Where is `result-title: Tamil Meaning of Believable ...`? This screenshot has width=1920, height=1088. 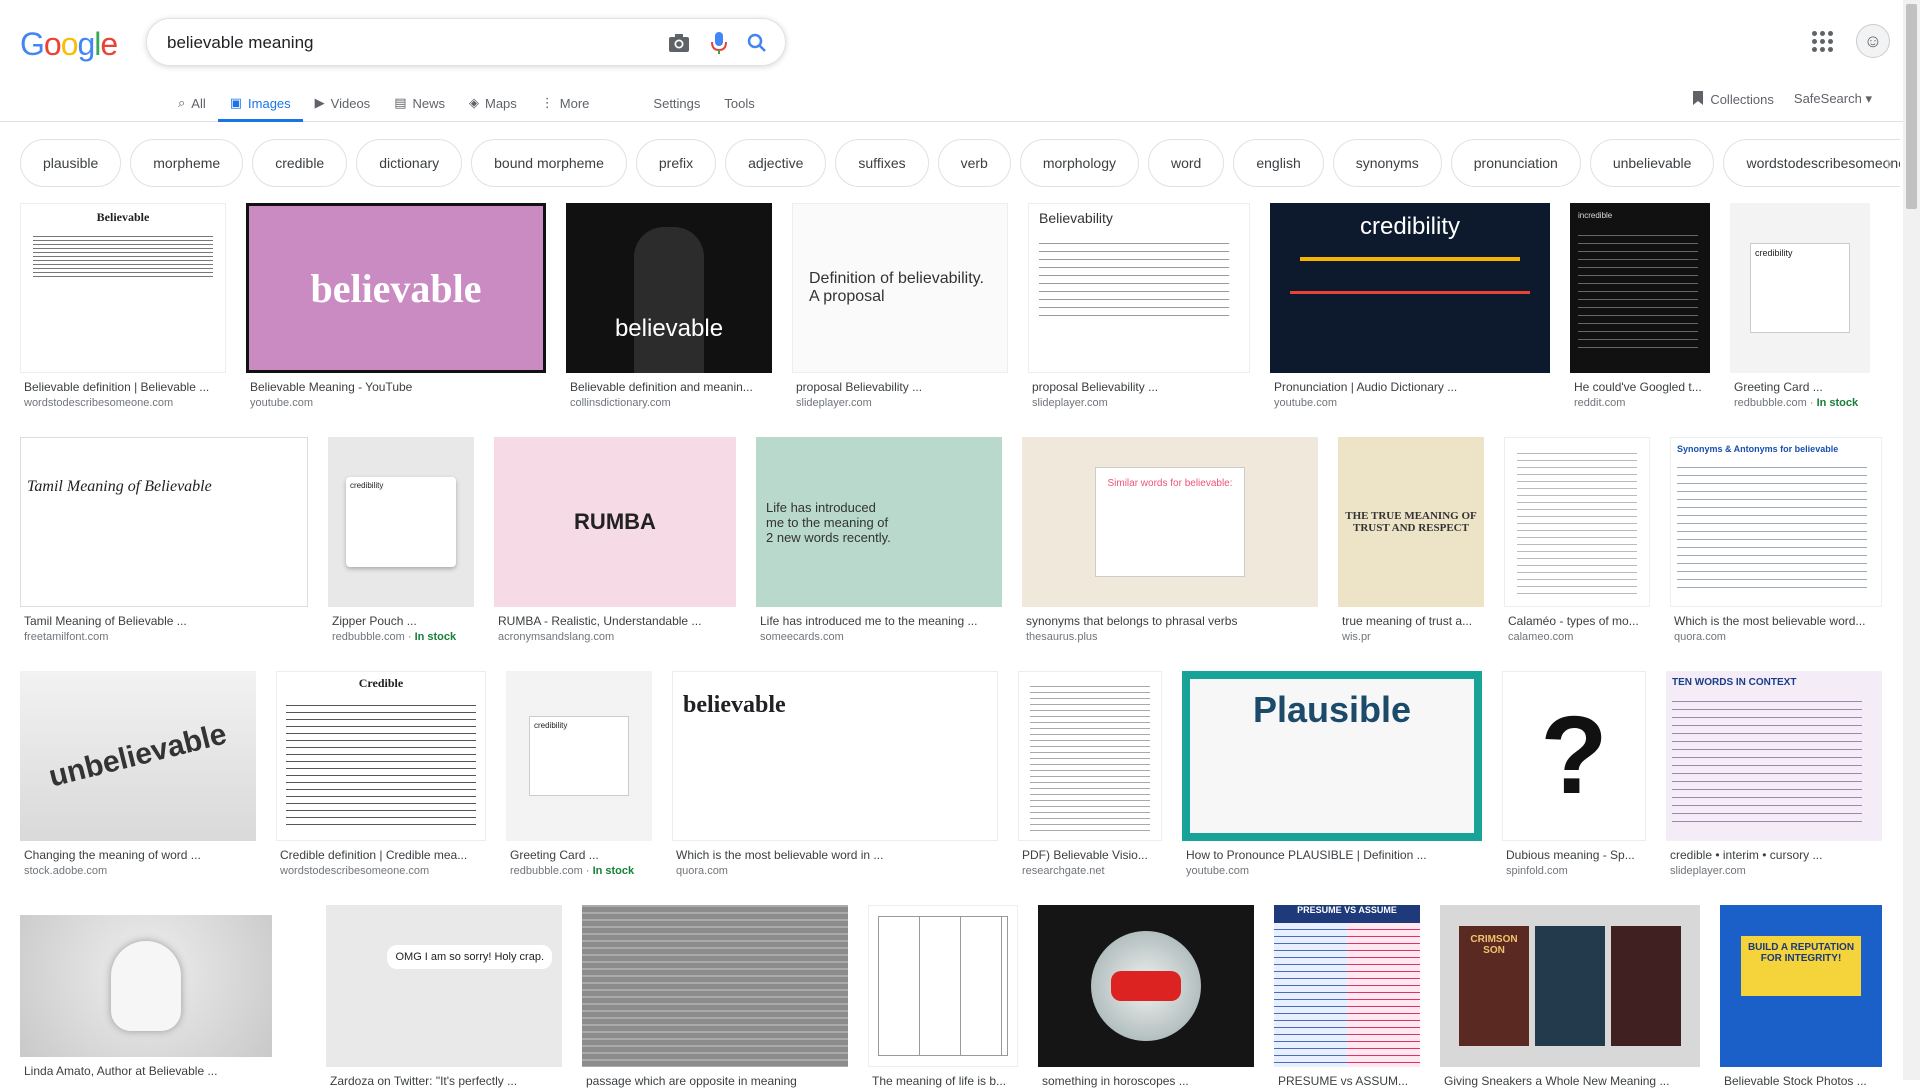 result-title: Tamil Meaning of Believable ... is located at coordinates (164, 621).